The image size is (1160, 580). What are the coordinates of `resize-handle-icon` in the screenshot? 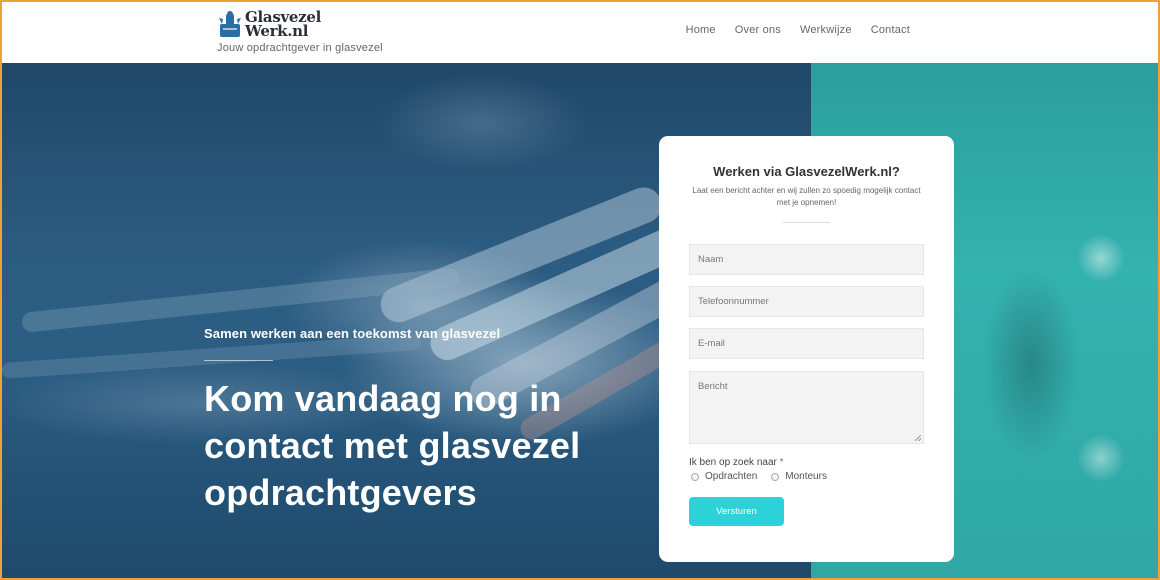 It's located at (918, 438).